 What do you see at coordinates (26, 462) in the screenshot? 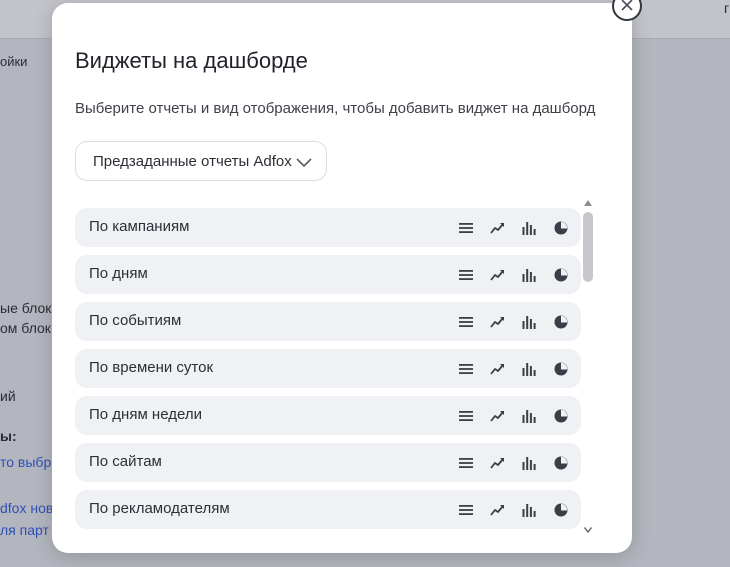
I see `background-link: то выбр` at bounding box center [26, 462].